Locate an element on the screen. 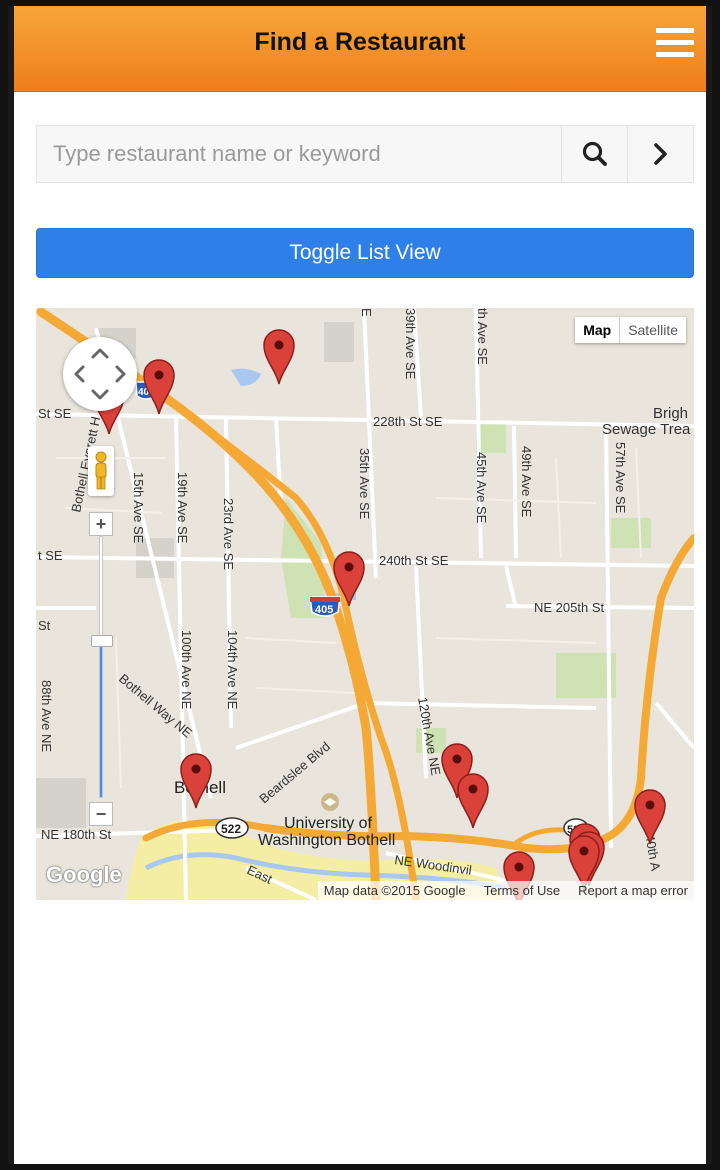 This screenshot has height=1170, width=720. google-logo: Google is located at coordinates (84, 874).